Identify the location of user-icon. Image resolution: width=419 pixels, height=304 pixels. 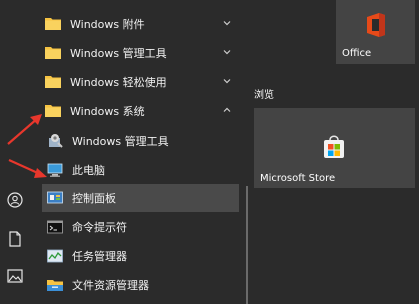
(15, 200).